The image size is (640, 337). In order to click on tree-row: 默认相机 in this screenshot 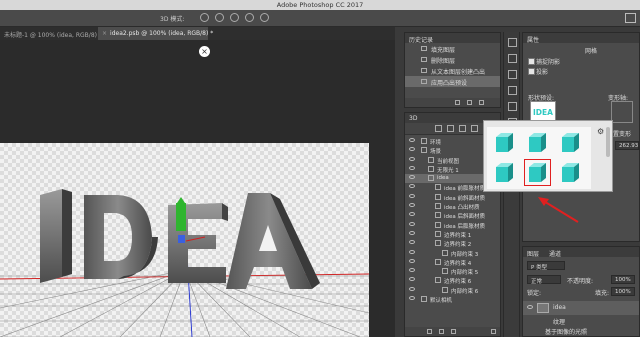, I will do `click(452, 299)`.